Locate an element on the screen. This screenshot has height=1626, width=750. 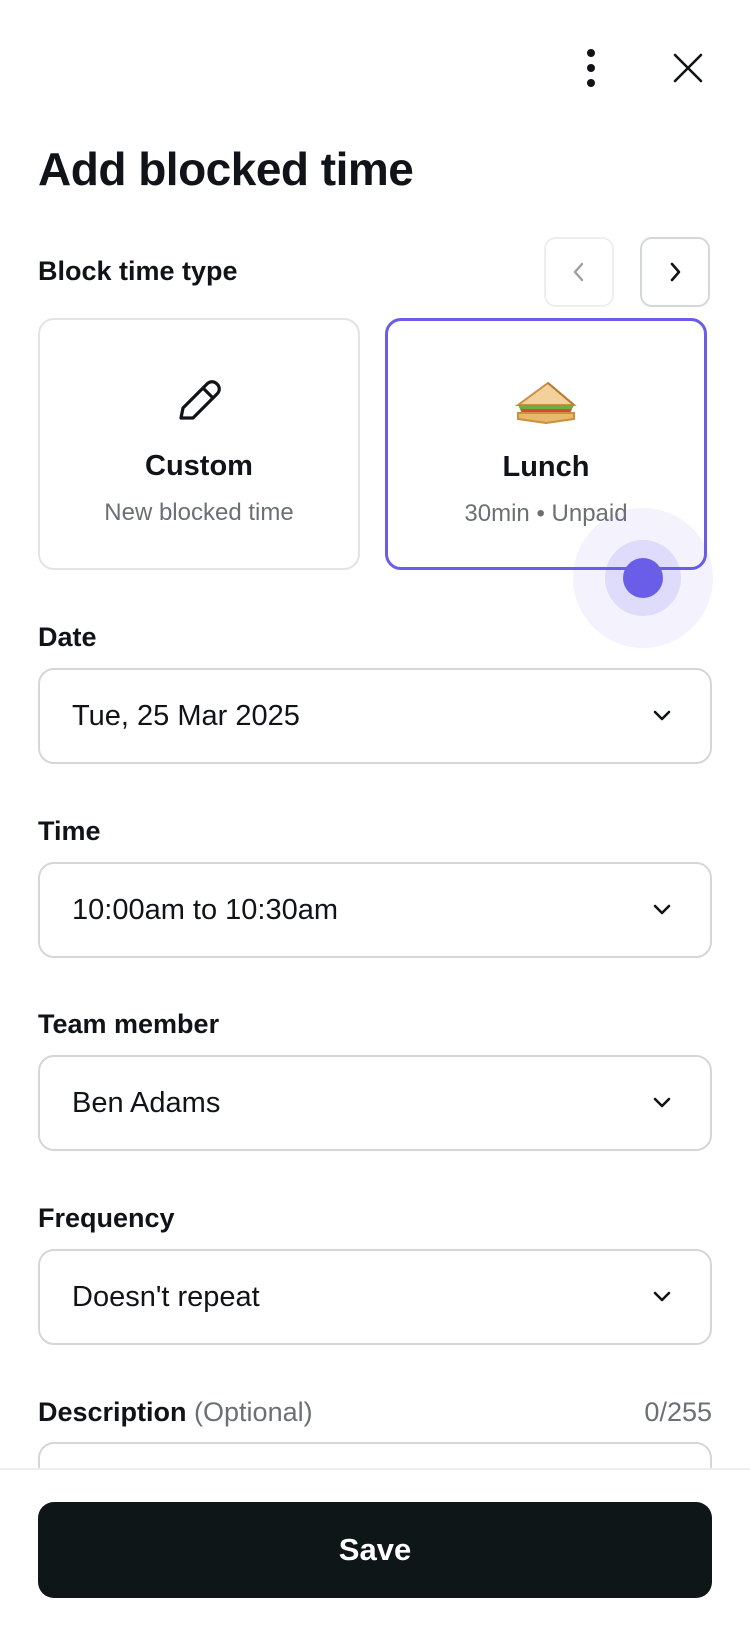
date-label: Date is located at coordinates (67, 637).